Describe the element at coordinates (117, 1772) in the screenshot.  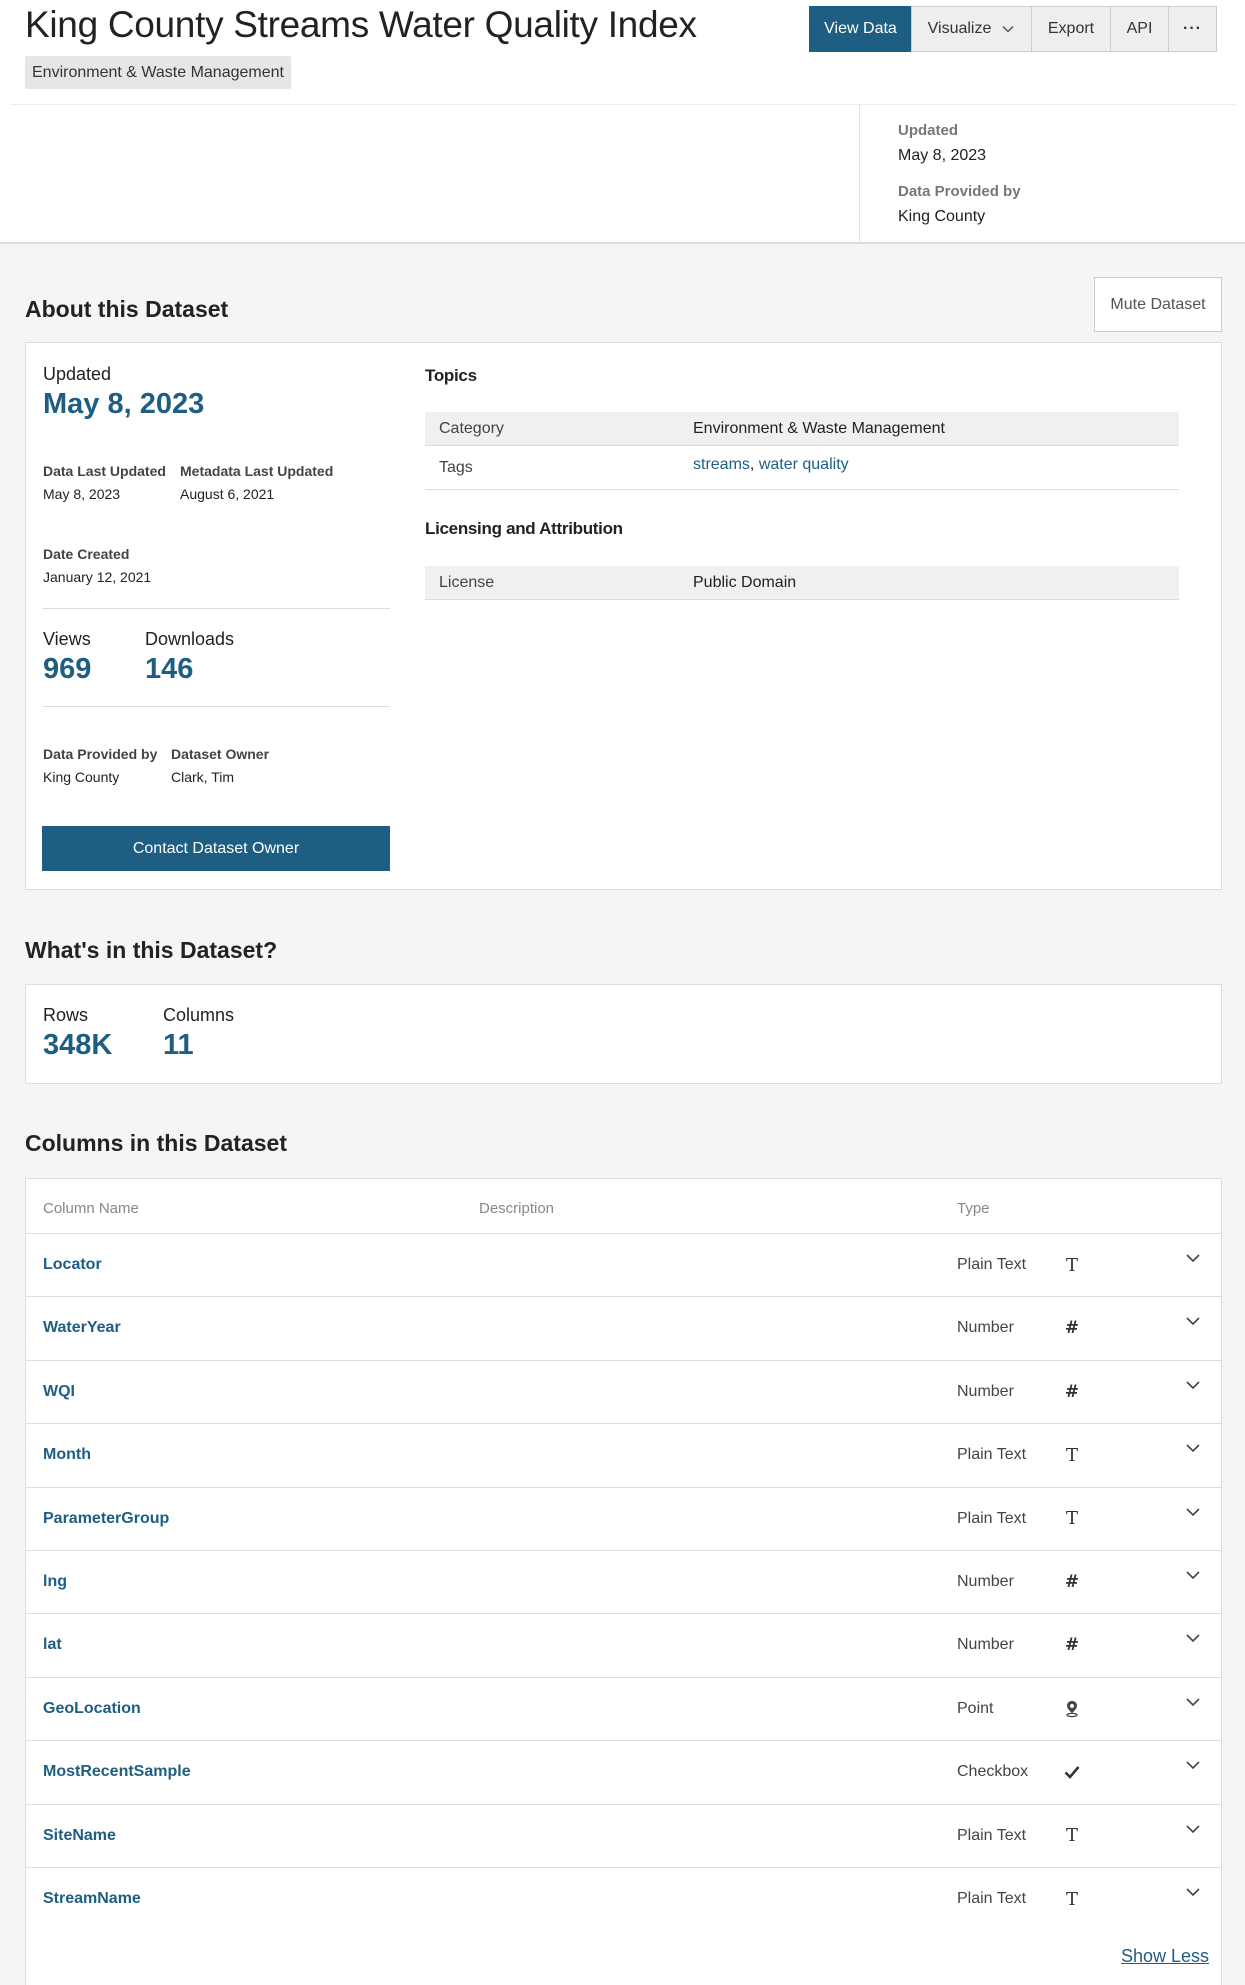
I see `column-name-link: MostRecentSample` at that location.